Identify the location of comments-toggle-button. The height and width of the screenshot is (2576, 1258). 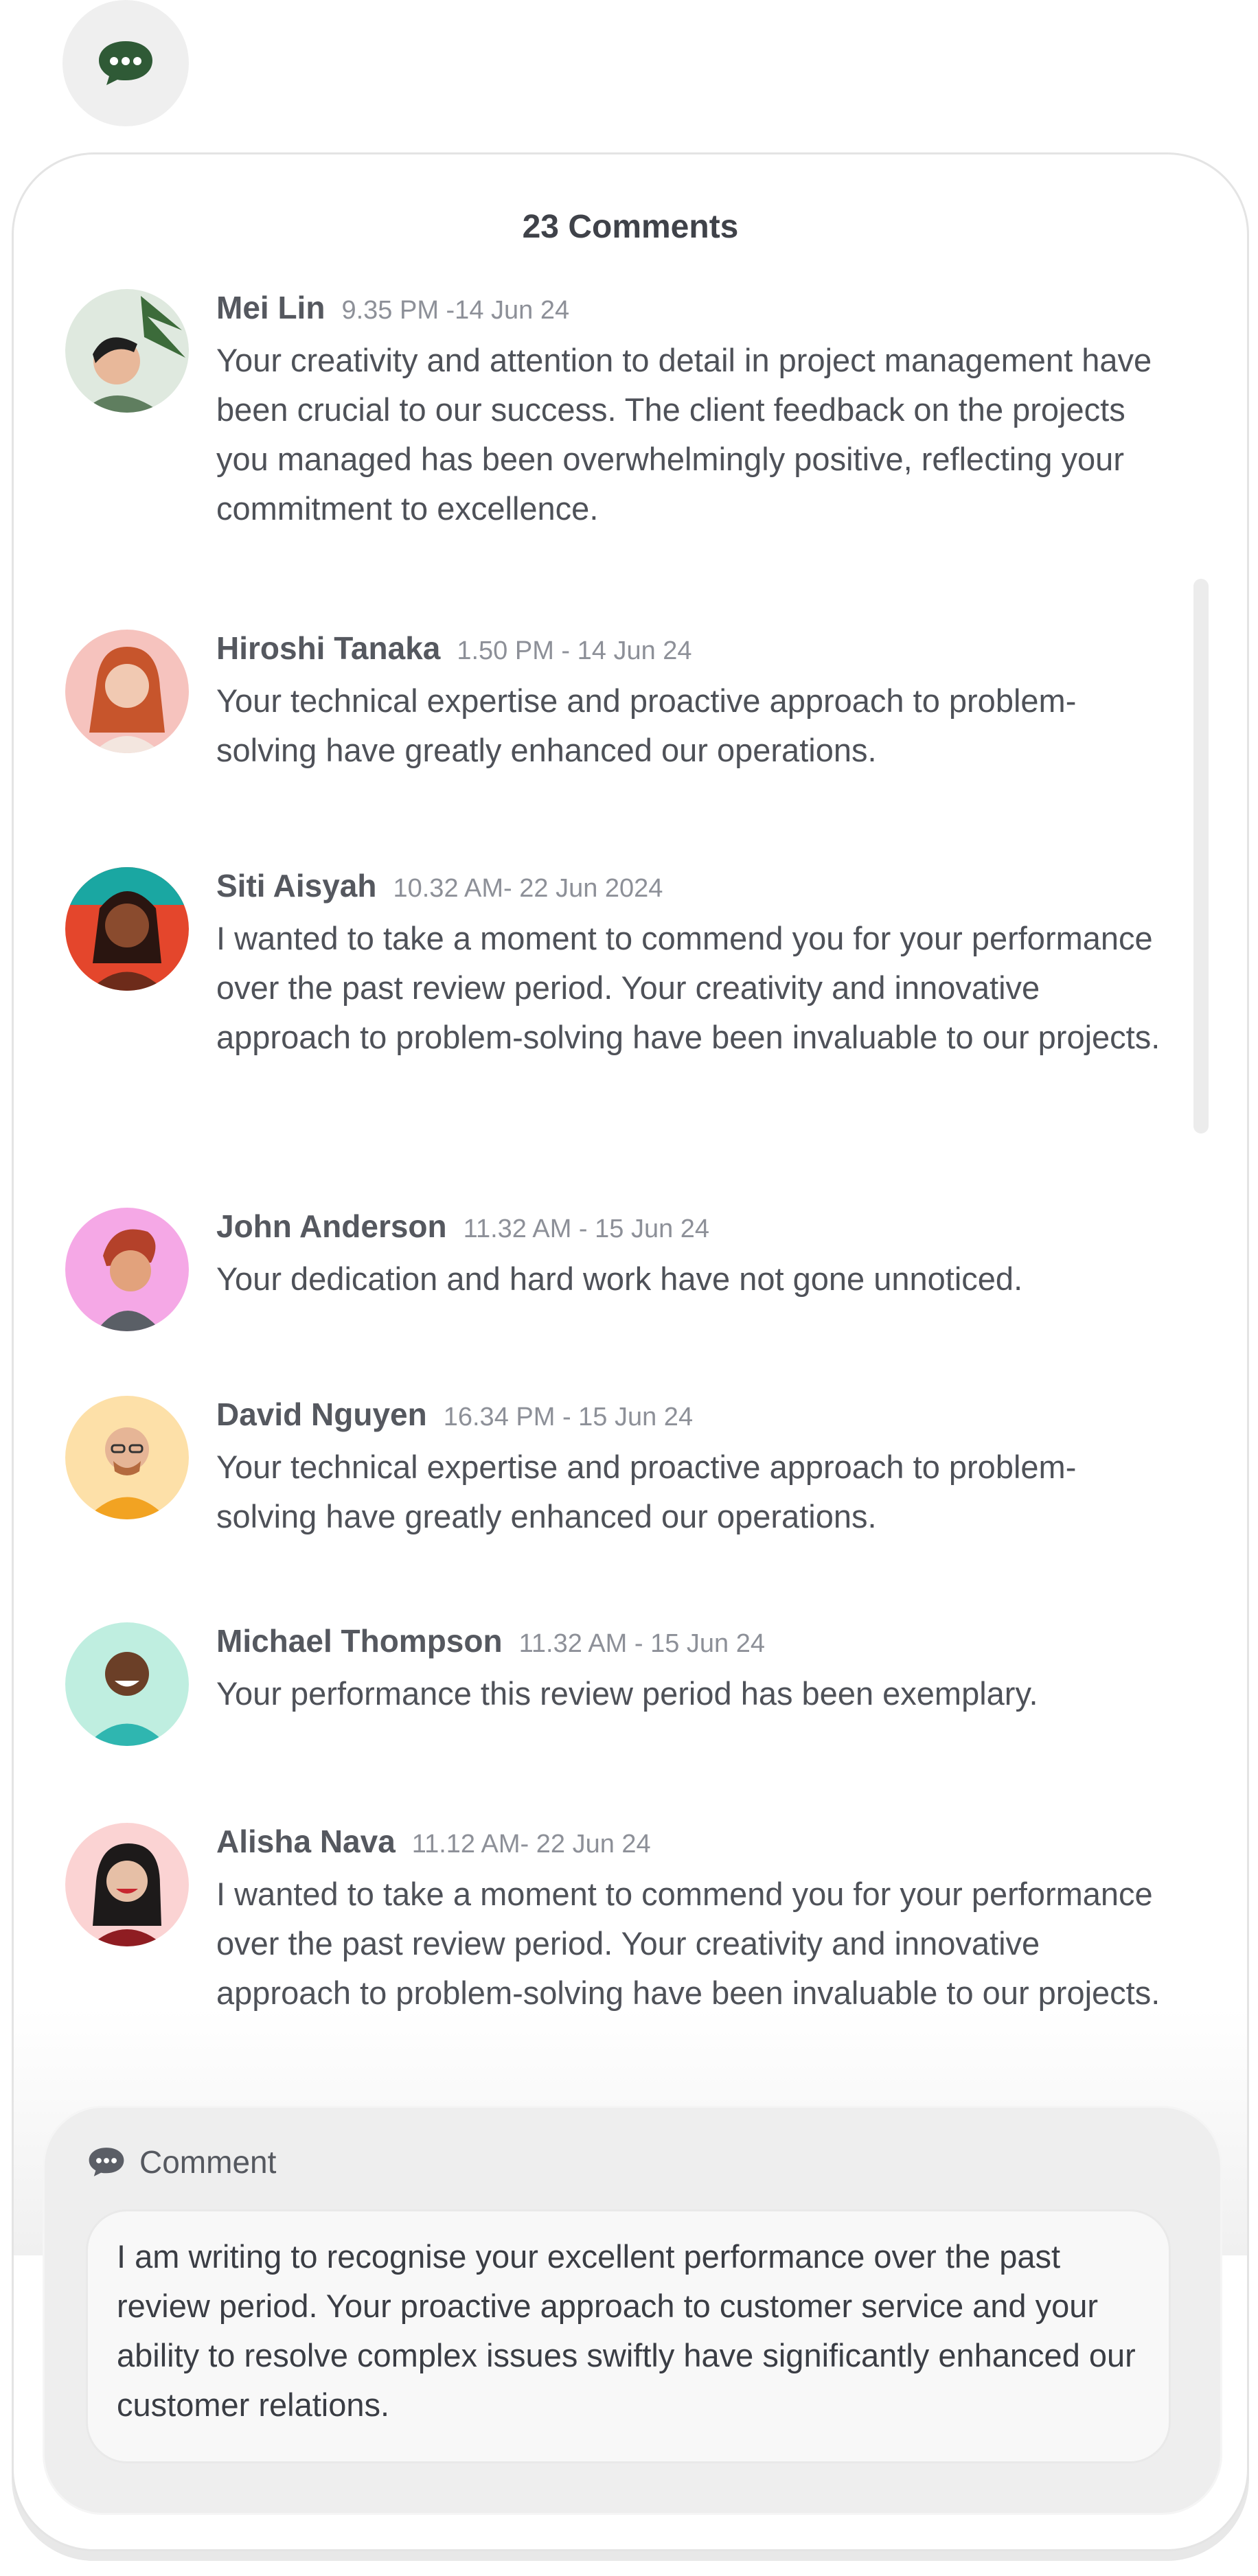
(125, 63).